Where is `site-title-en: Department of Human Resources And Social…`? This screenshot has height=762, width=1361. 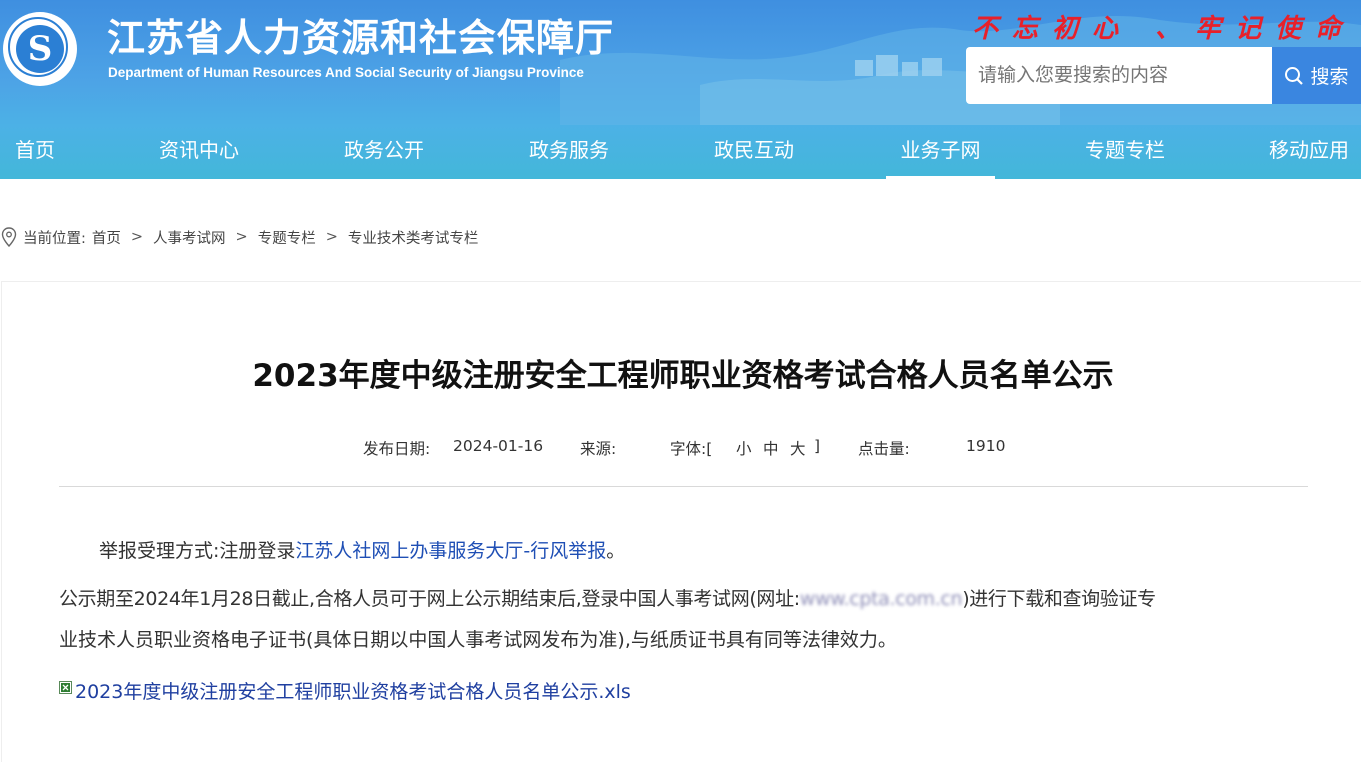
site-title-en: Department of Human Resources And Social… is located at coordinates (346, 72).